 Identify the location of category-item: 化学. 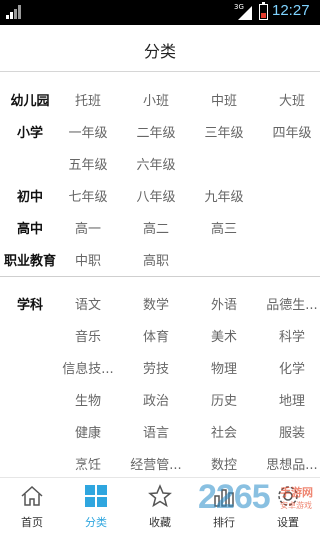
(288, 367).